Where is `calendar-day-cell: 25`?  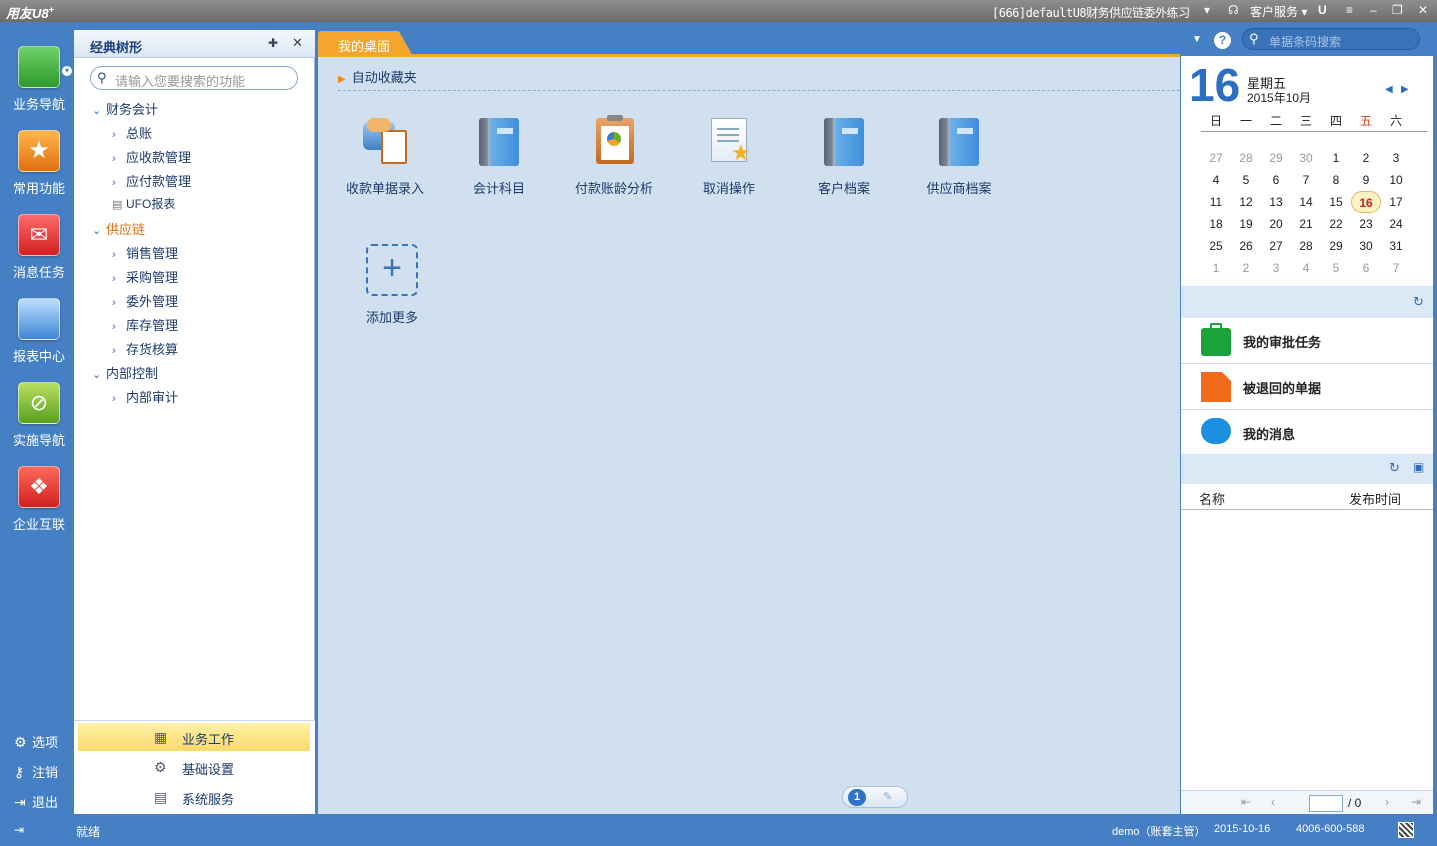
calendar-day-cell: 25 is located at coordinates (1216, 246).